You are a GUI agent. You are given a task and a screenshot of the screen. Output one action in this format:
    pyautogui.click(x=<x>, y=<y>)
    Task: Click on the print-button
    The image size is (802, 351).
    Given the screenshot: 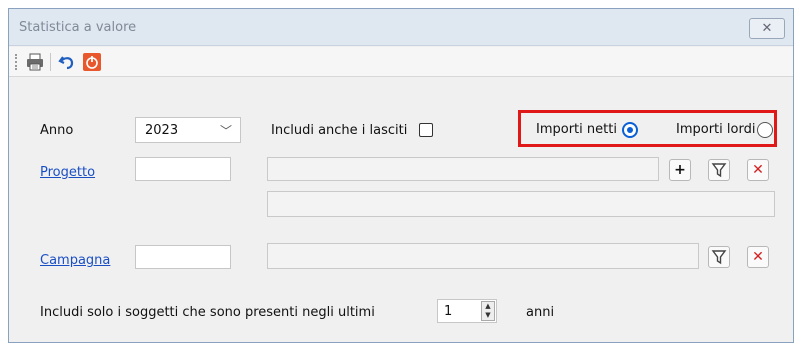 What is the action you would take?
    pyautogui.click(x=35, y=62)
    